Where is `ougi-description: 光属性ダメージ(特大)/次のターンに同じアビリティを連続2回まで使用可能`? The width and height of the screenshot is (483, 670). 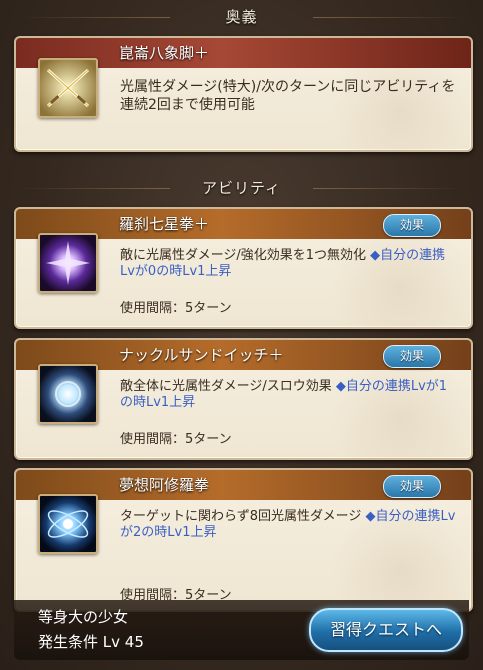
ougi-description: 光属性ダメージ(特大)/次のターンに同じアビリティを連続2回まで使用可能 is located at coordinates (288, 96).